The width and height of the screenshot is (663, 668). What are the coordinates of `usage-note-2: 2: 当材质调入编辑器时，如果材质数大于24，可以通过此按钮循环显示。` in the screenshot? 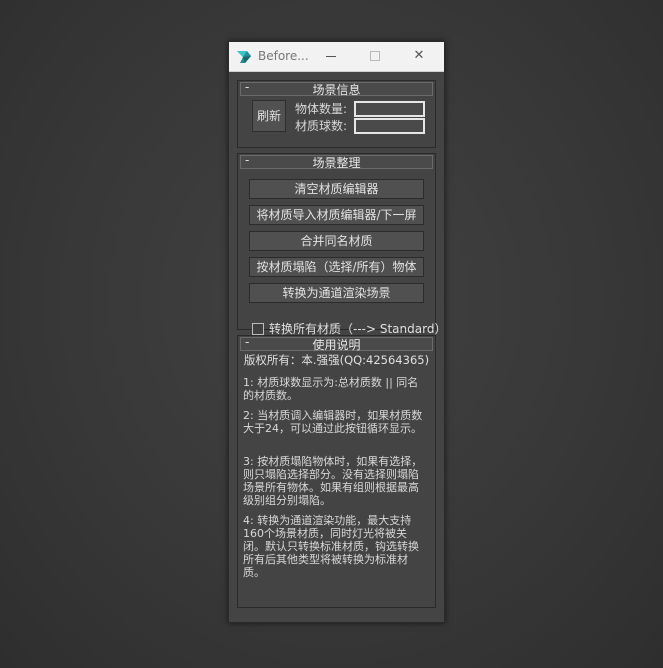 It's located at (333, 422).